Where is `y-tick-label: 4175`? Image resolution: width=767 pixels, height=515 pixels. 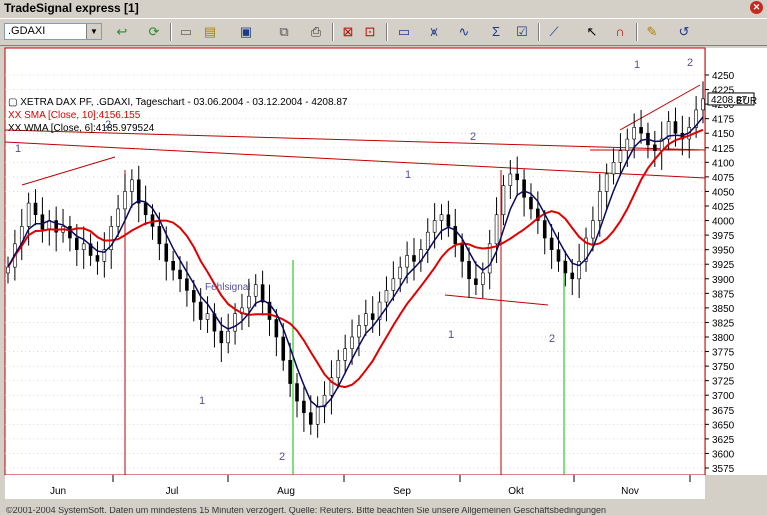 y-tick-label: 4175 is located at coordinates (723, 120).